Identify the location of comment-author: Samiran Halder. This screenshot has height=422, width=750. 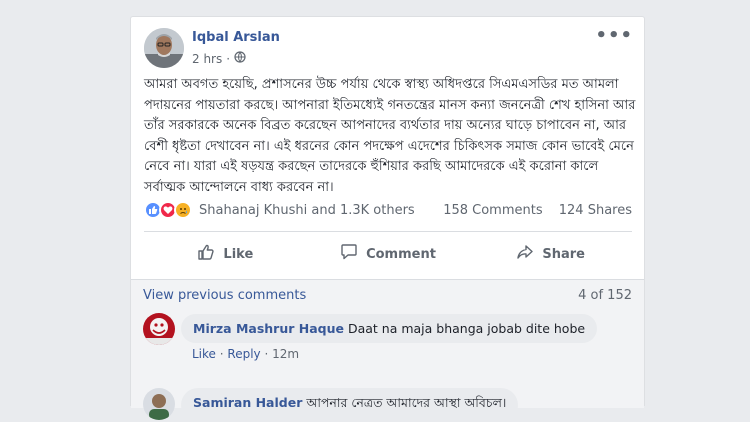
(247, 402).